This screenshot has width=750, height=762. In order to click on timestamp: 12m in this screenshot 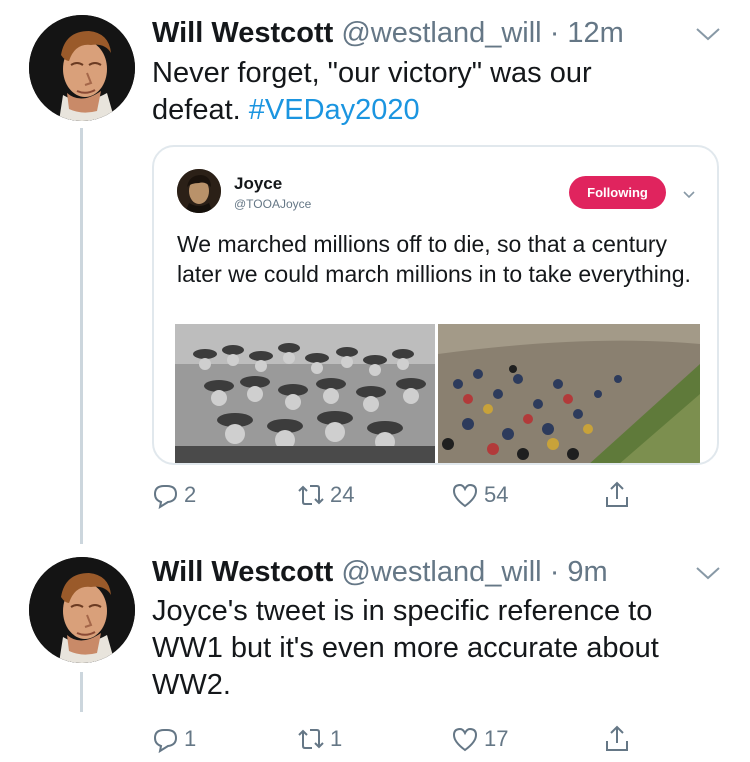, I will do `click(595, 33)`.